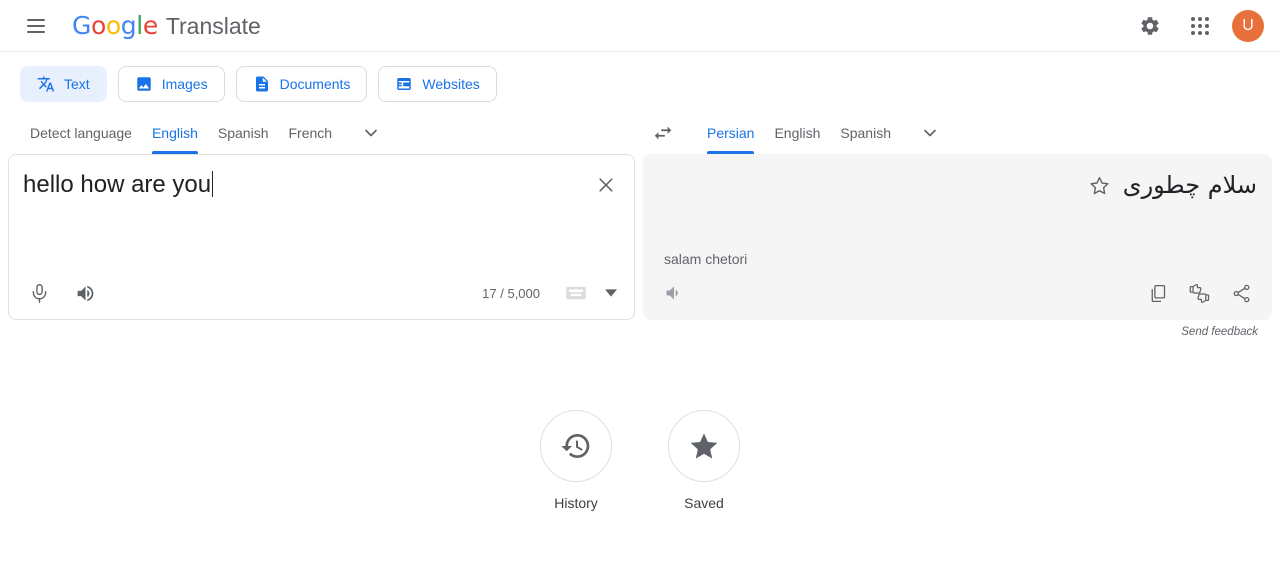  Describe the element at coordinates (611, 293) in the screenshot. I see `keyboard-caret-down-icon` at that location.